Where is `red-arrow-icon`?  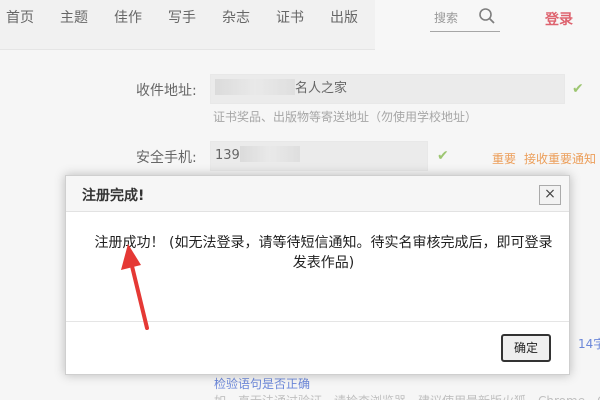 red-arrow-icon is located at coordinates (135, 287).